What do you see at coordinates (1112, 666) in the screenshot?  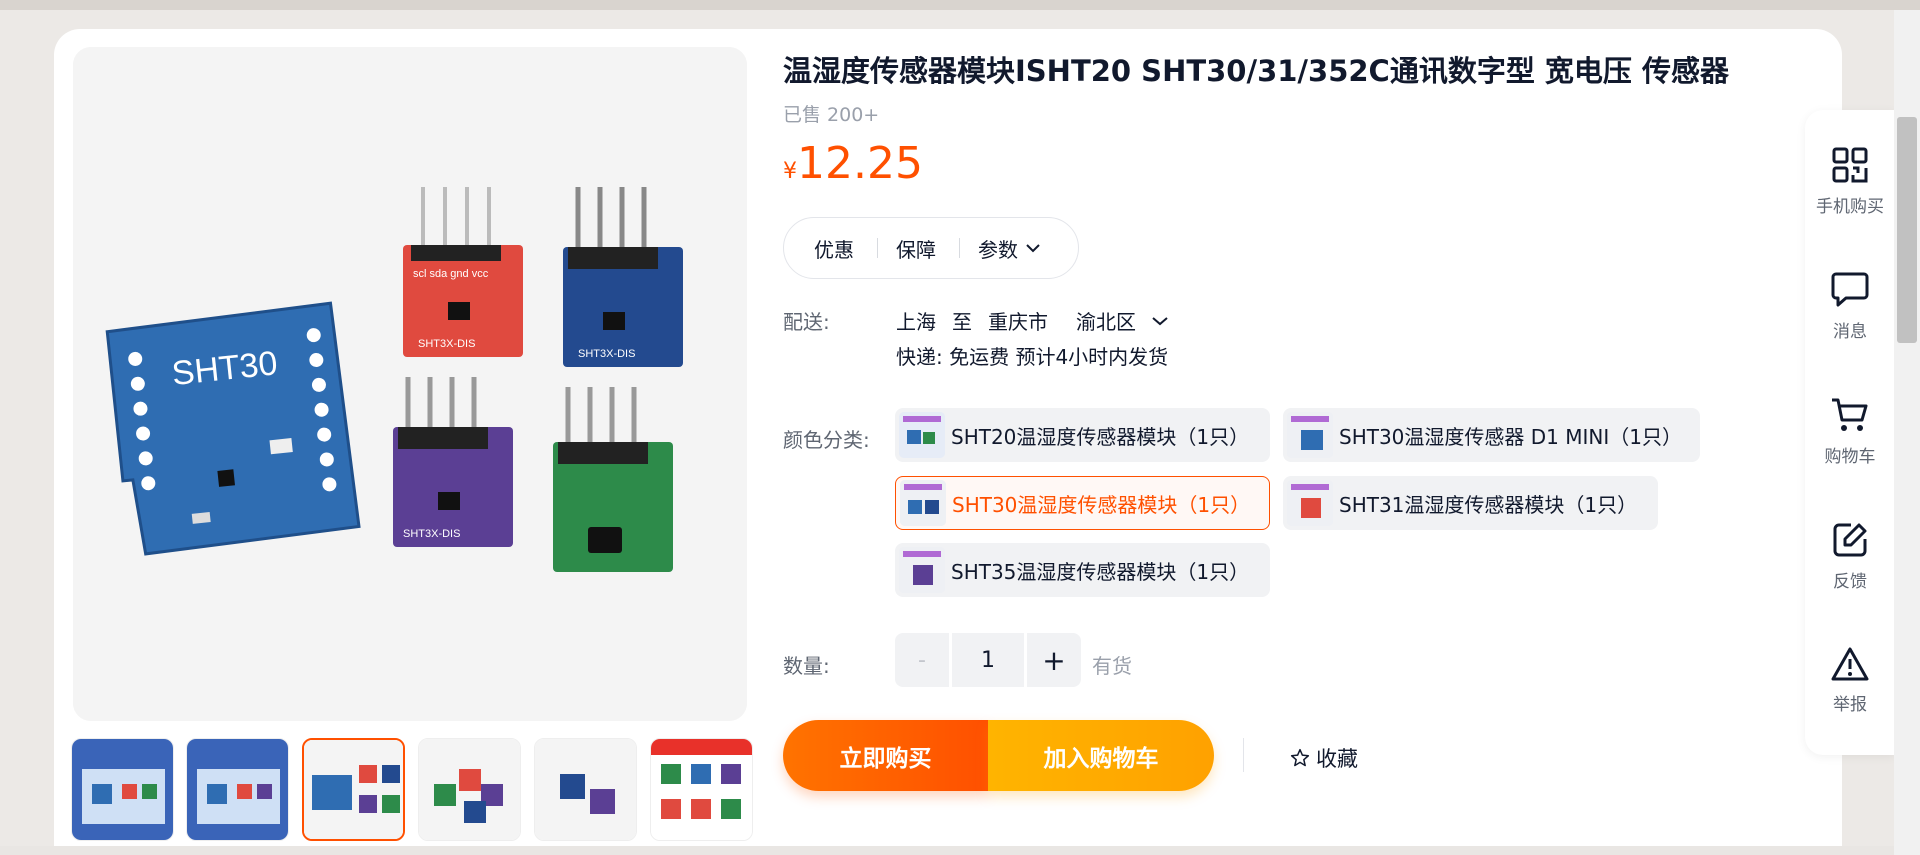 I see `stock-status: 有货` at bounding box center [1112, 666].